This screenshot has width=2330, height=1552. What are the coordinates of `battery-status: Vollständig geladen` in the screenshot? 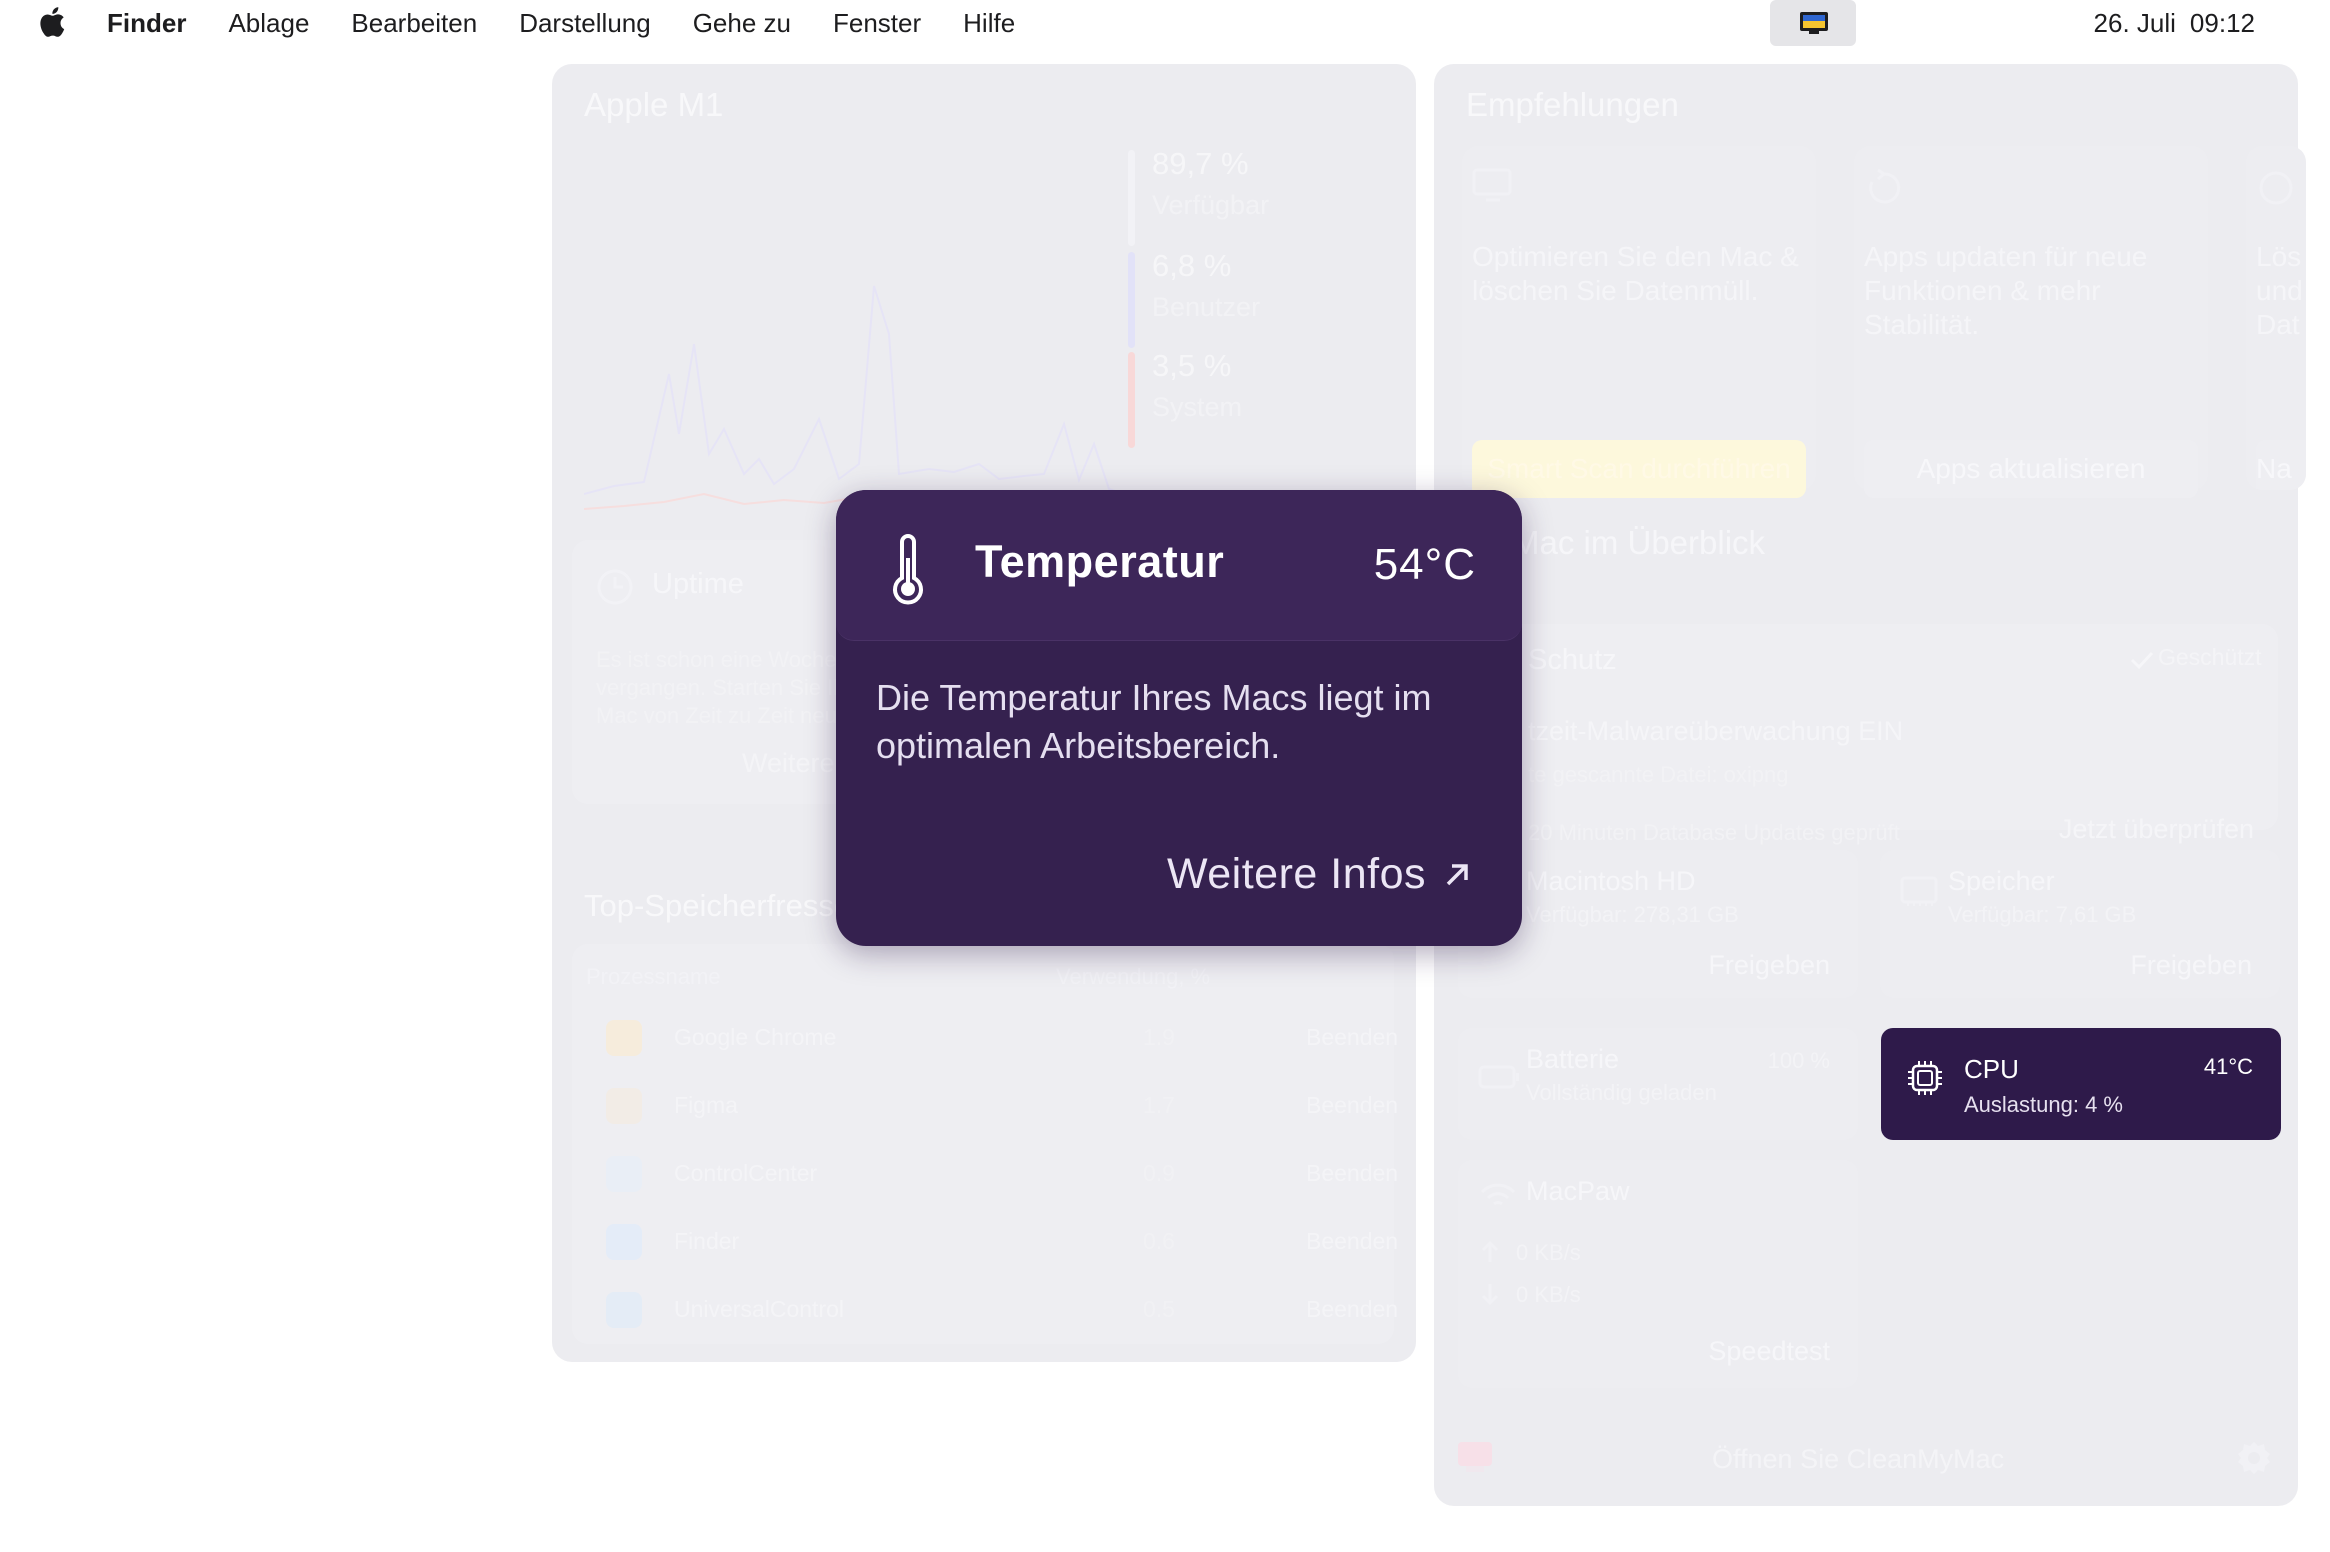 It's located at (1621, 1092).